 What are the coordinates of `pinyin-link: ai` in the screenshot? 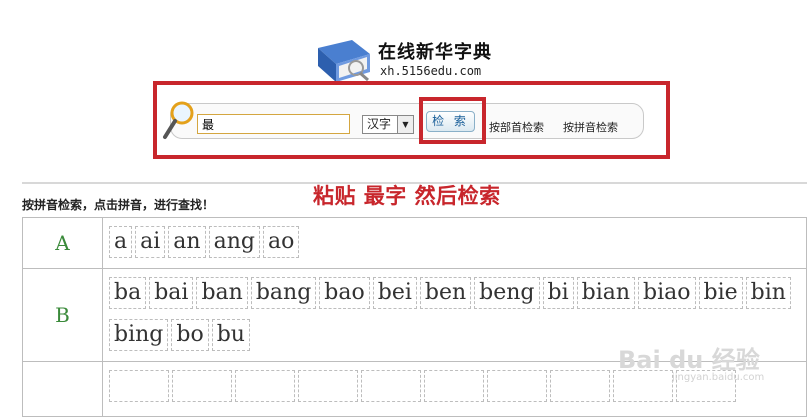 It's located at (150, 242).